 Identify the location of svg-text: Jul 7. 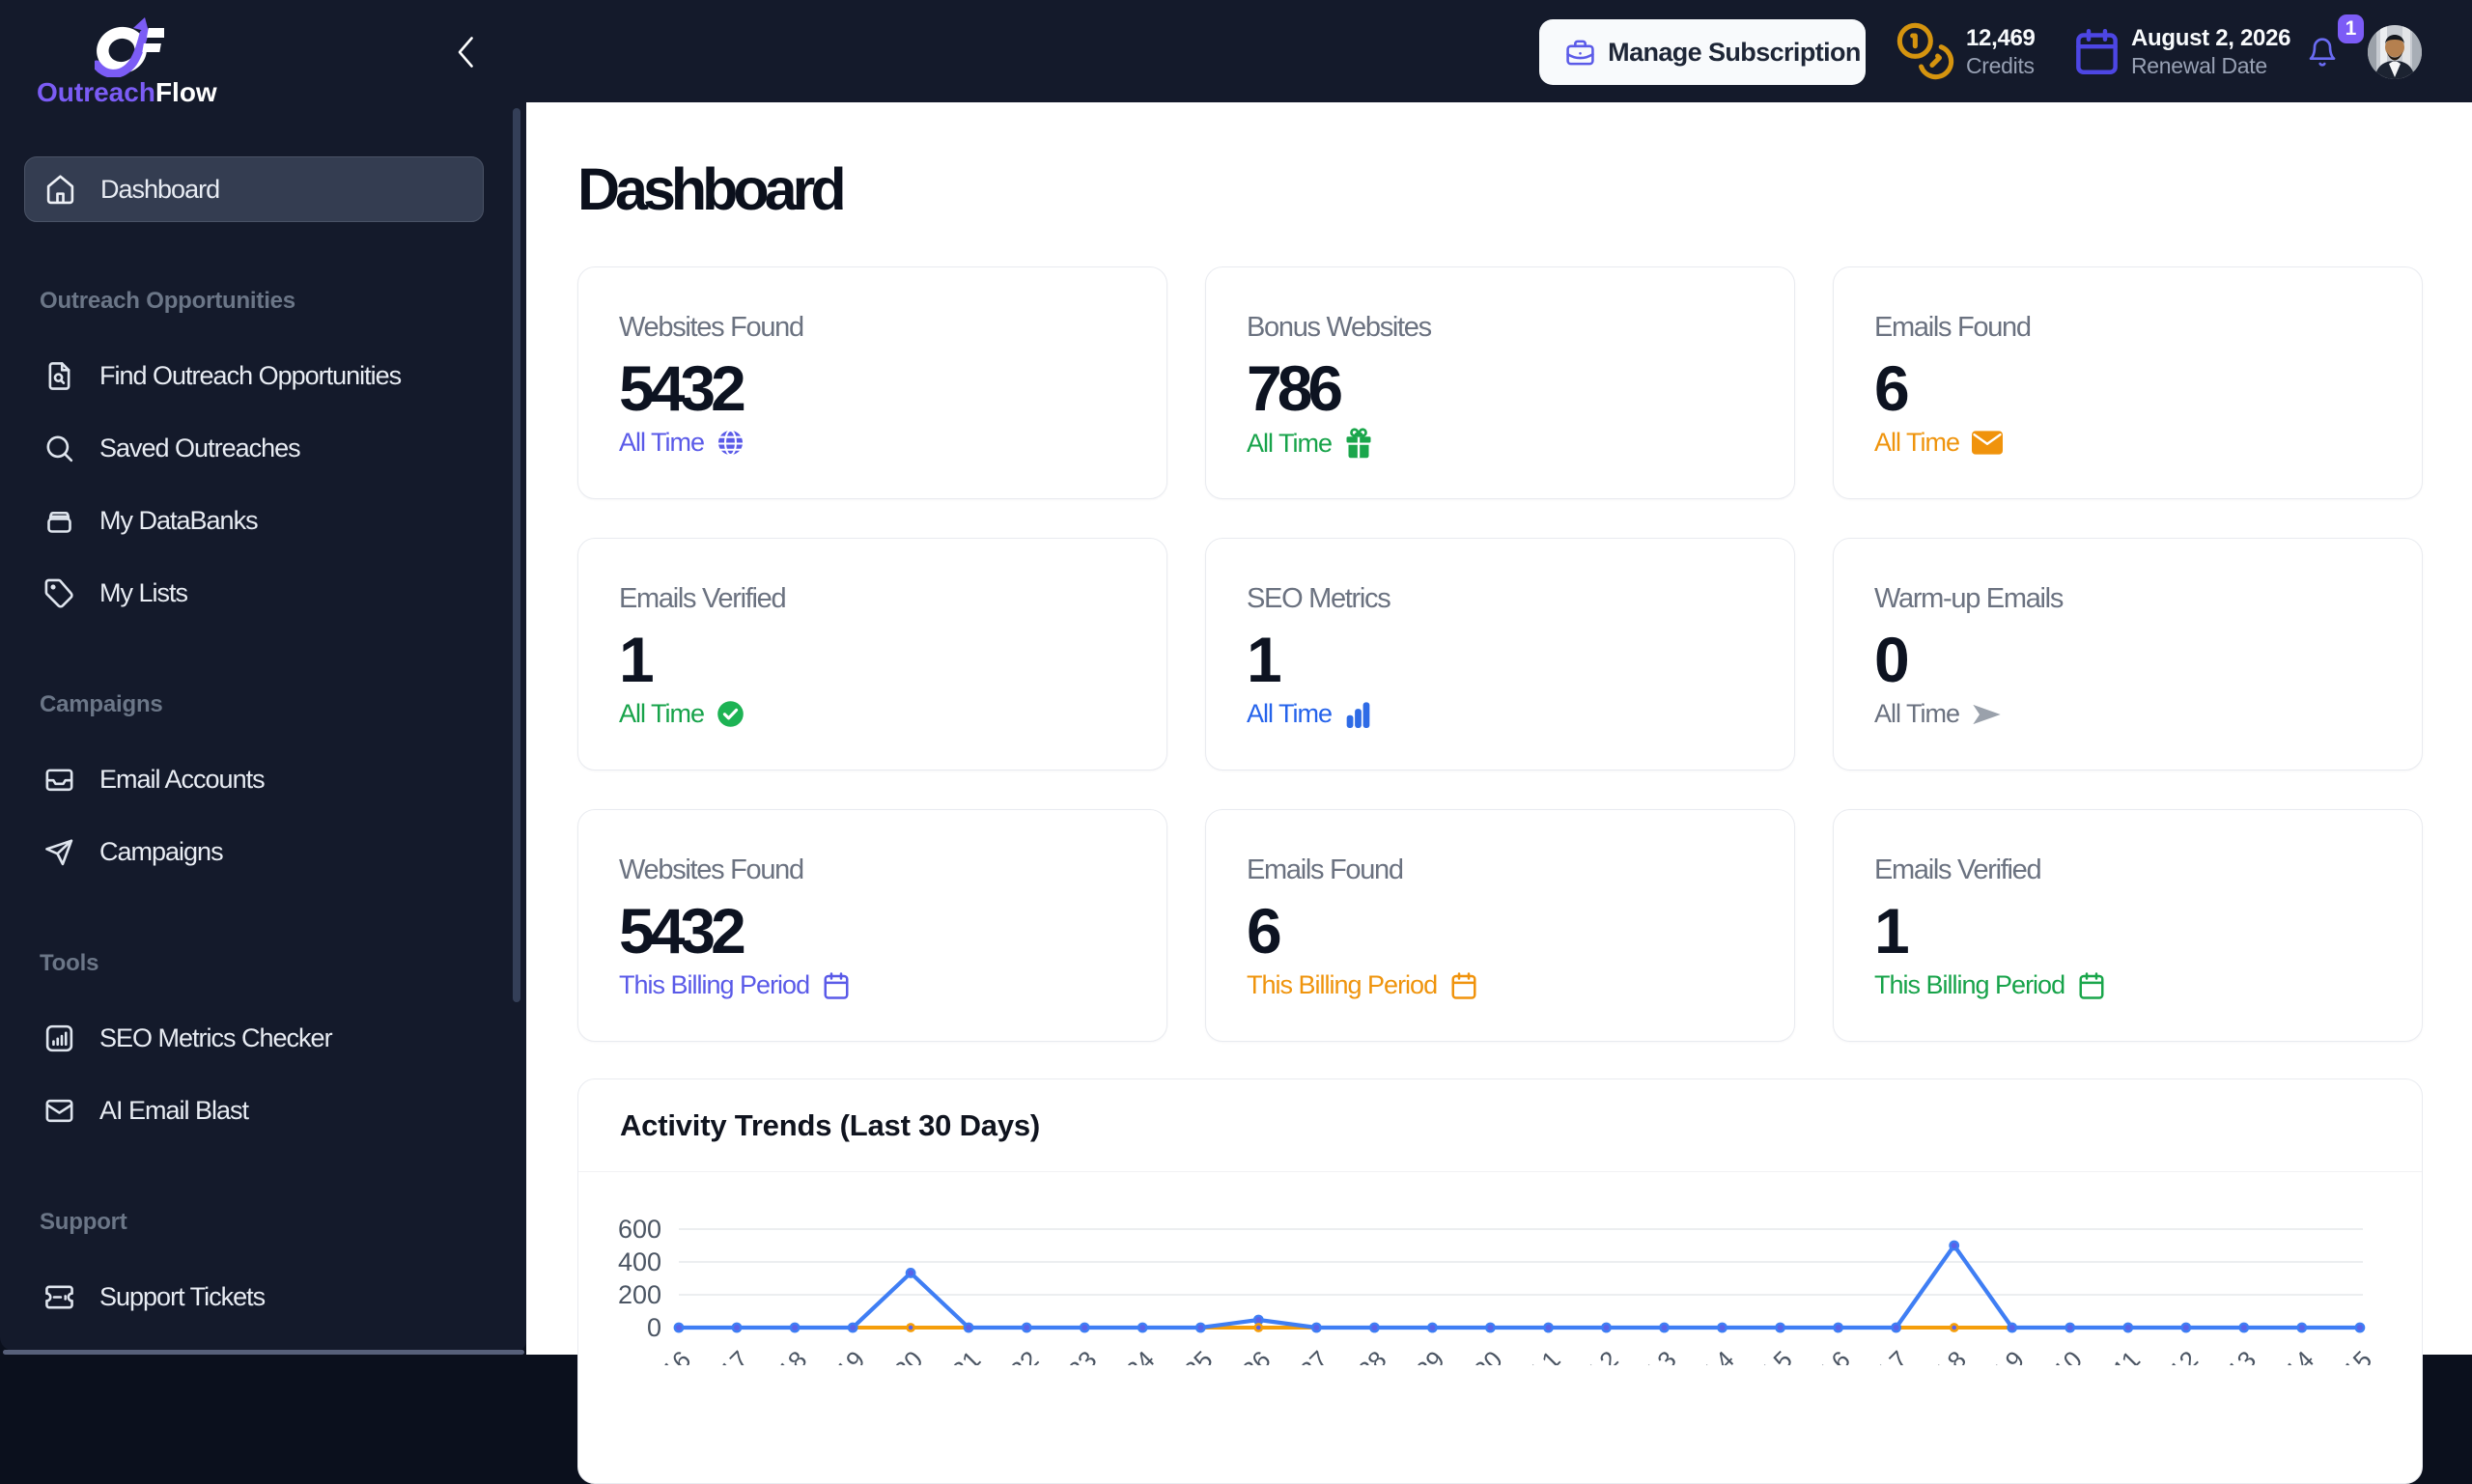
(1885, 1355).